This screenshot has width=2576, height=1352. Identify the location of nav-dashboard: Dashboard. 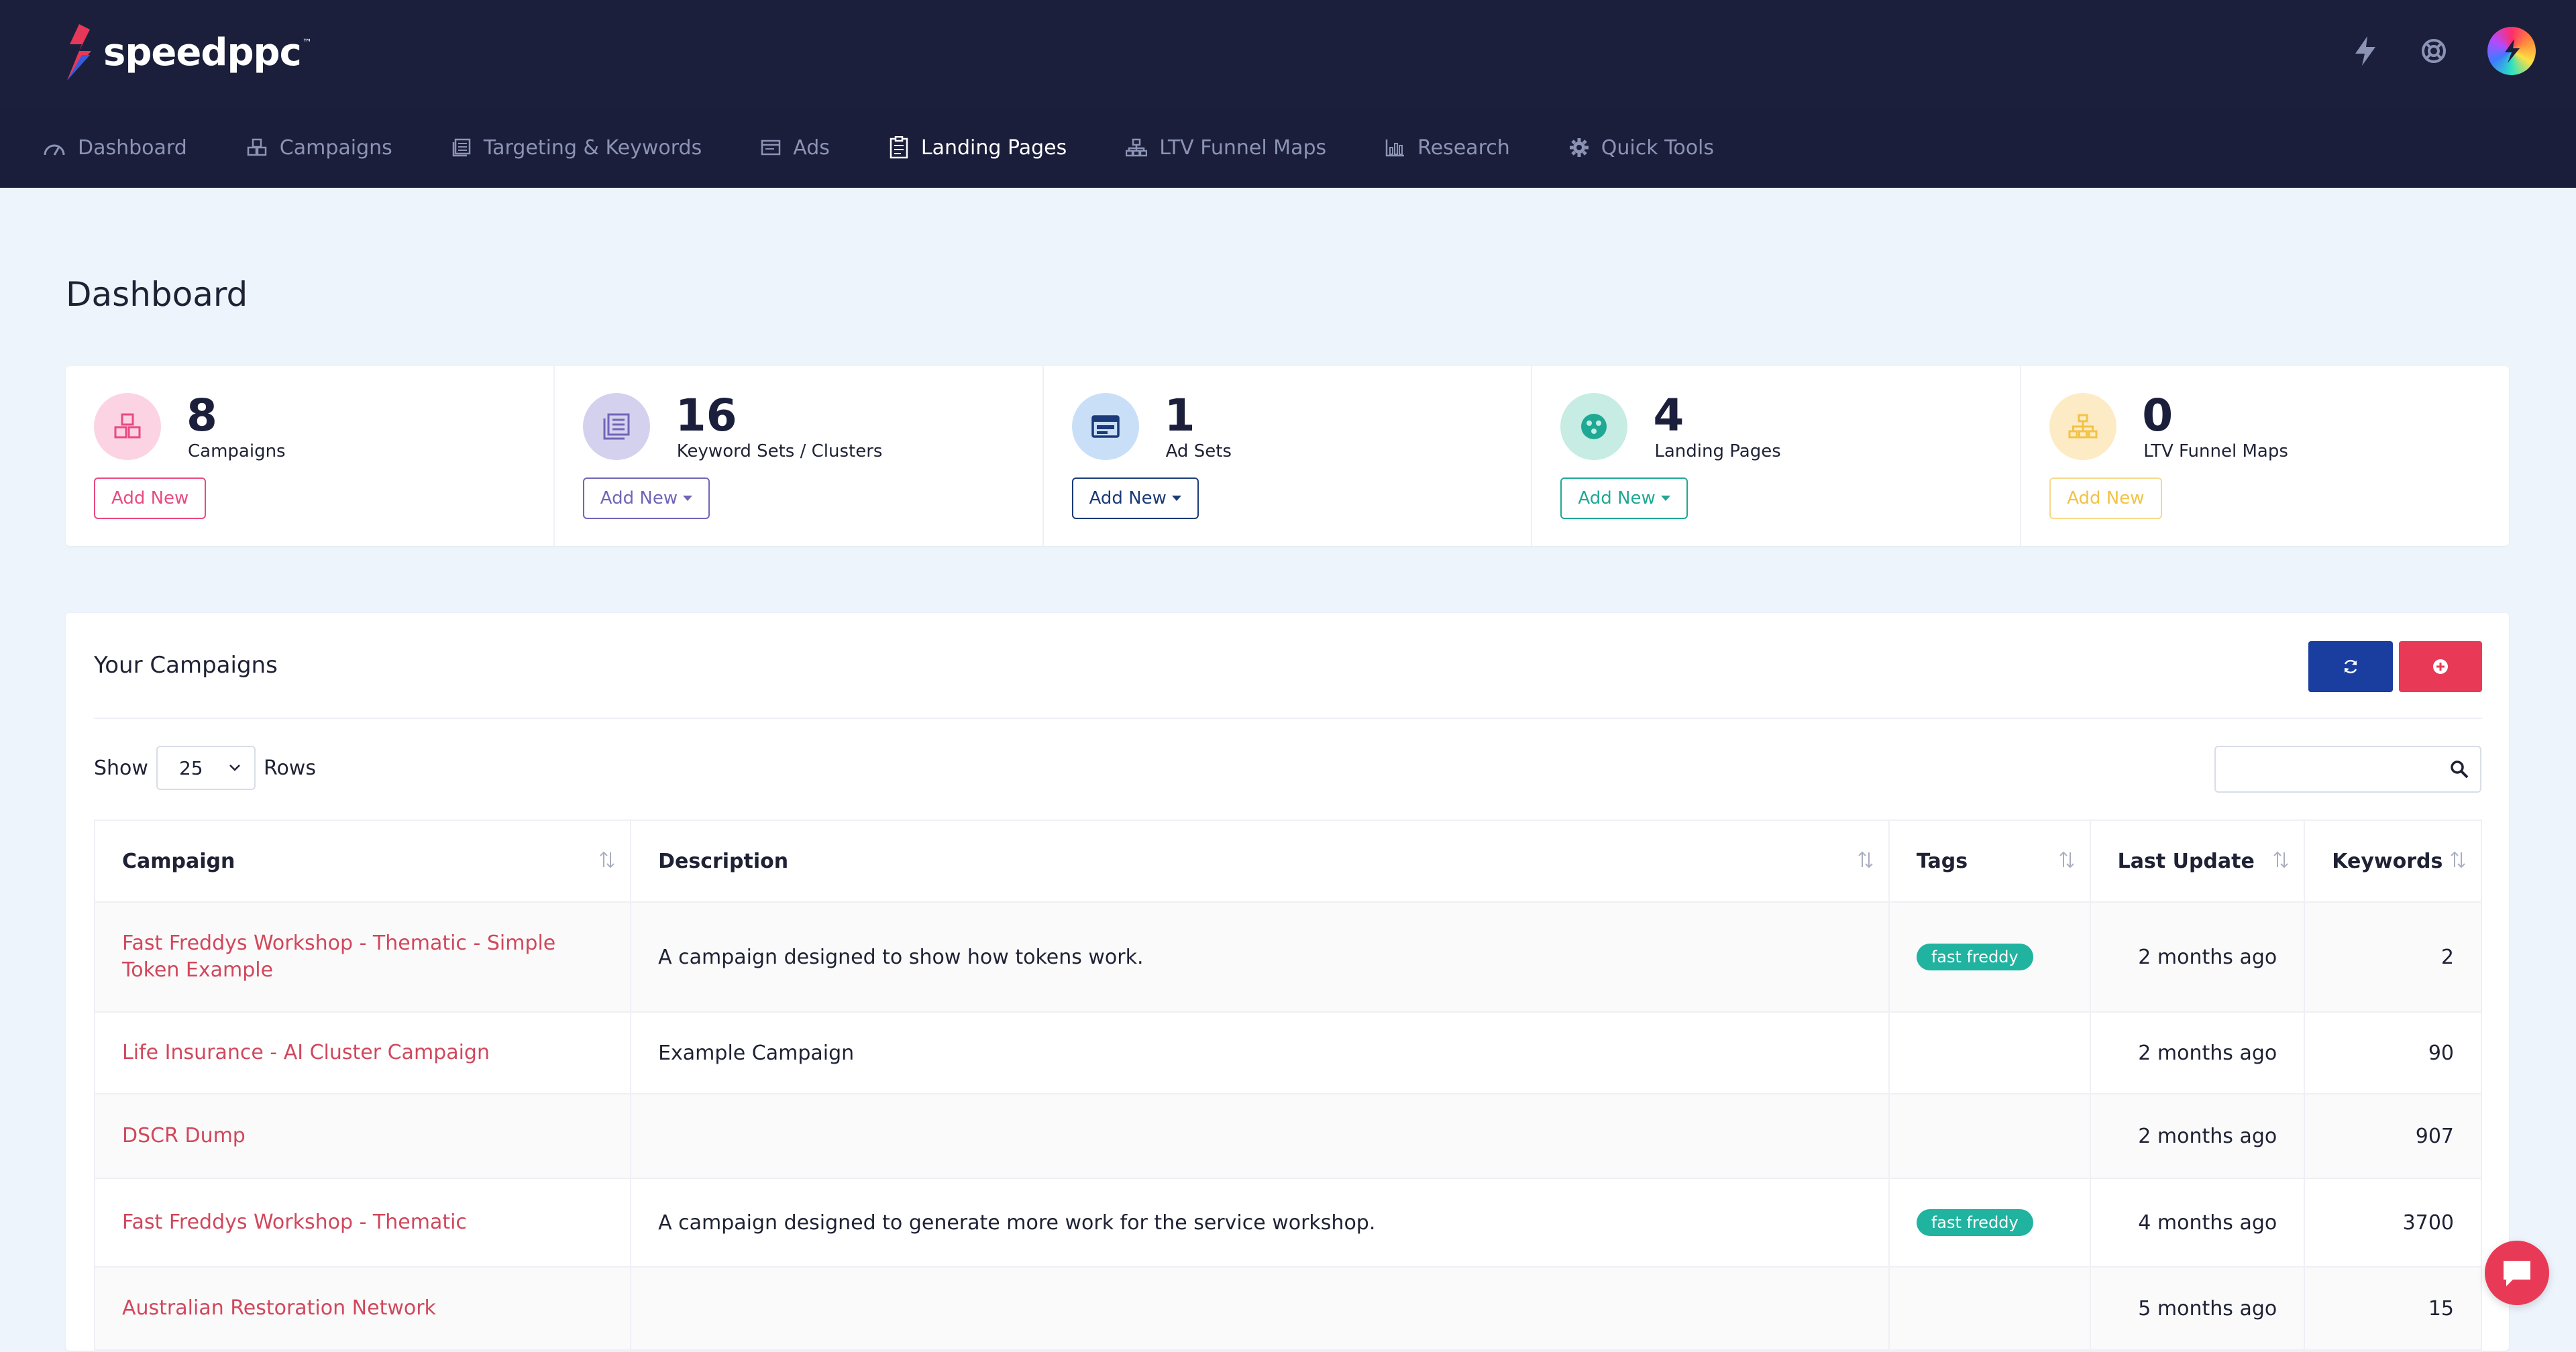
(115, 147).